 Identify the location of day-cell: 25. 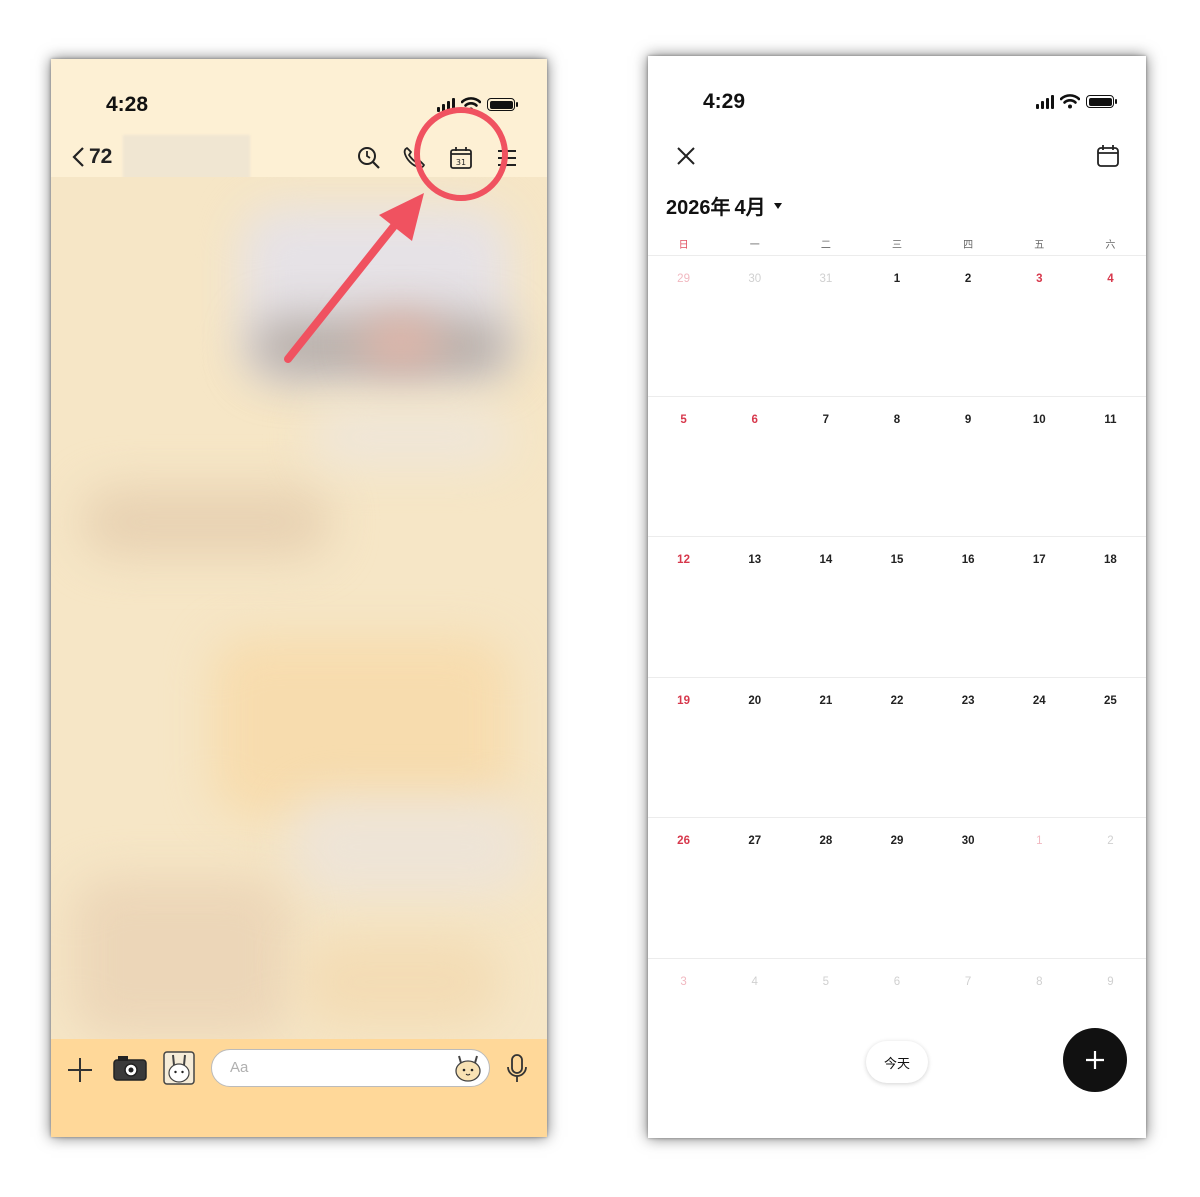
(1110, 748).